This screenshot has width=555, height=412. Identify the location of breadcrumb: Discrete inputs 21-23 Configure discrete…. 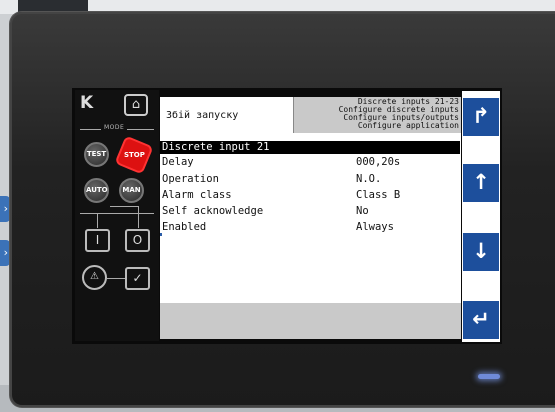
(377, 115).